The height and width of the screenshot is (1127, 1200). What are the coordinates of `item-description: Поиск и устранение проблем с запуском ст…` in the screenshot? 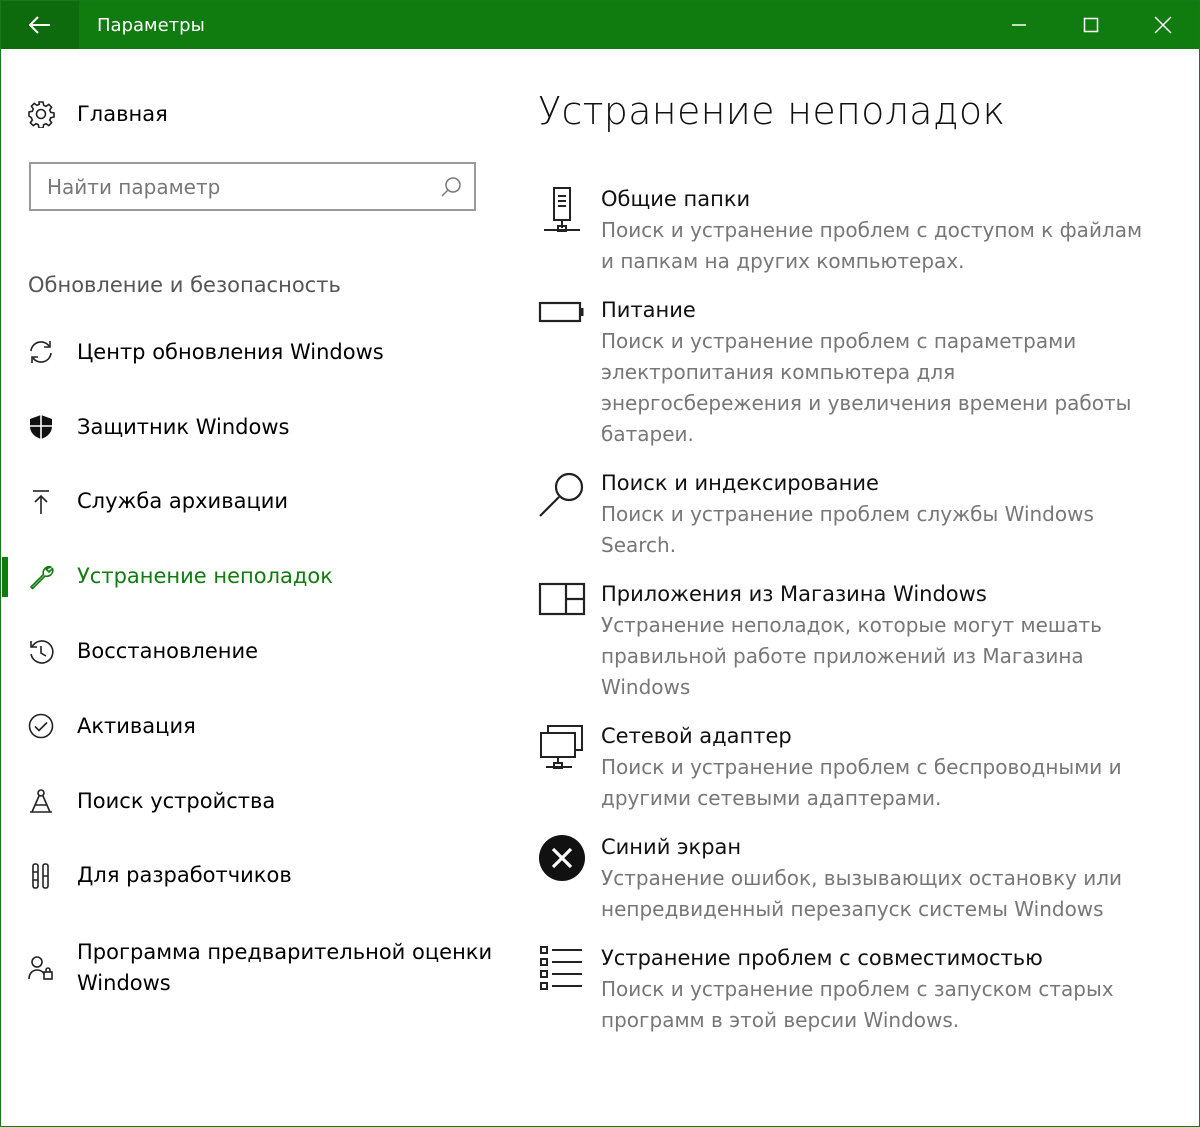 It's located at (857, 1004).